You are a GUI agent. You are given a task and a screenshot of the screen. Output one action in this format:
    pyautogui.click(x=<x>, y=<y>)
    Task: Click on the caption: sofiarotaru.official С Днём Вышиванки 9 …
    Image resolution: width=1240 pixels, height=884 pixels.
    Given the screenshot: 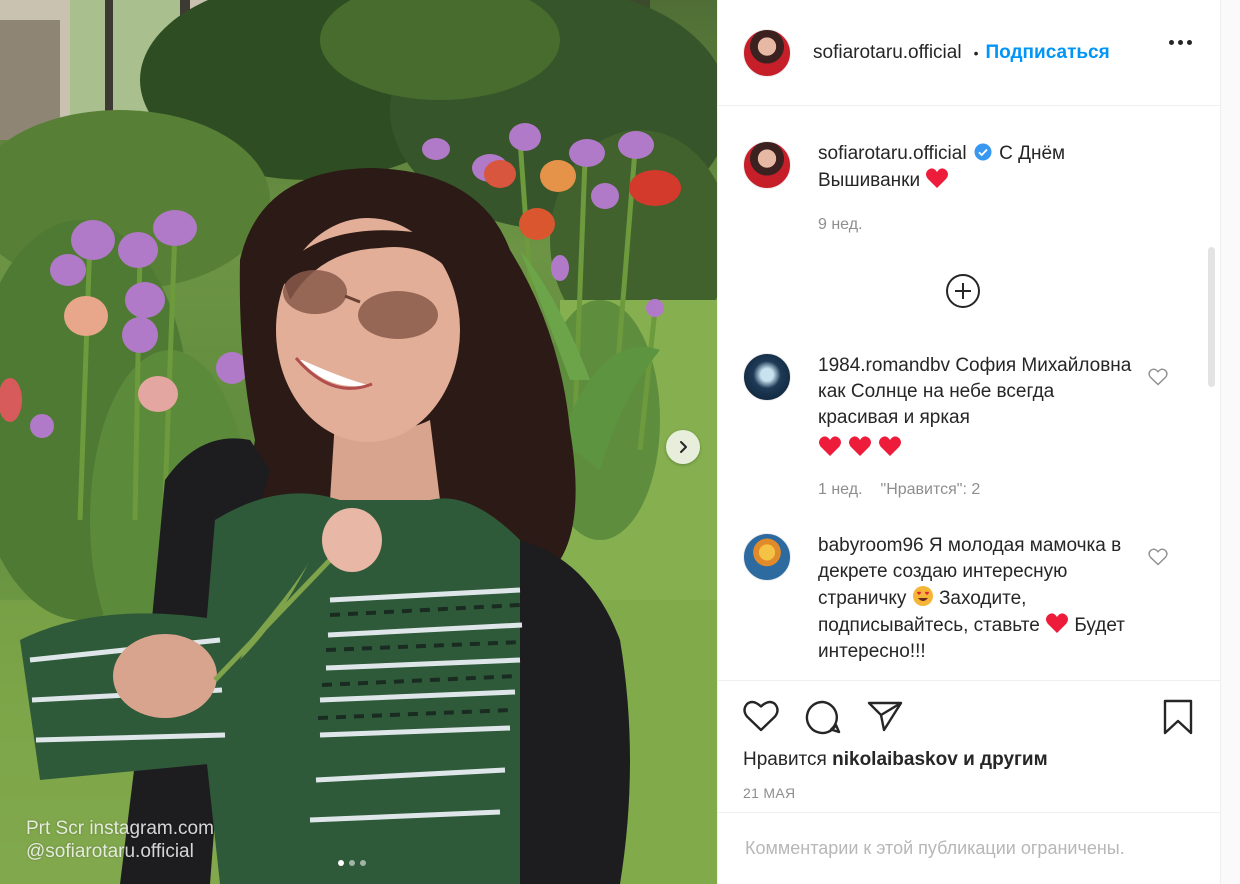 What is the action you would take?
    pyautogui.click(x=940, y=189)
    